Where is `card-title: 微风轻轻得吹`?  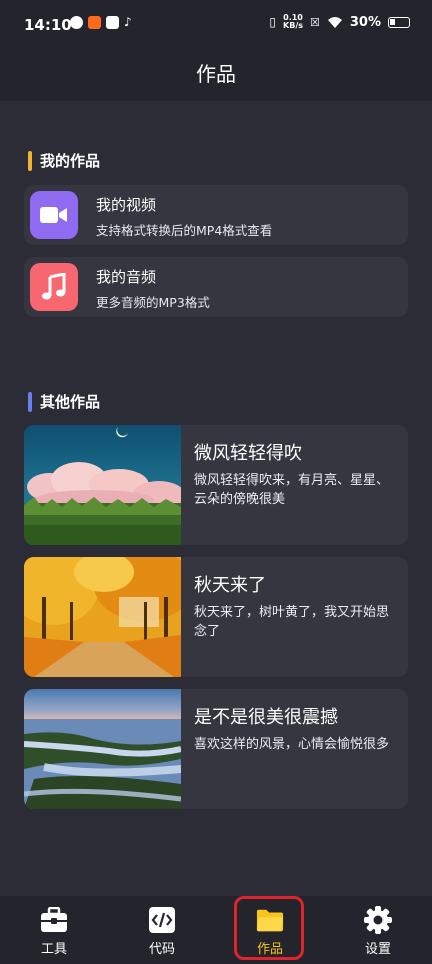
card-title: 微风轻轻得吹 is located at coordinates (248, 453).